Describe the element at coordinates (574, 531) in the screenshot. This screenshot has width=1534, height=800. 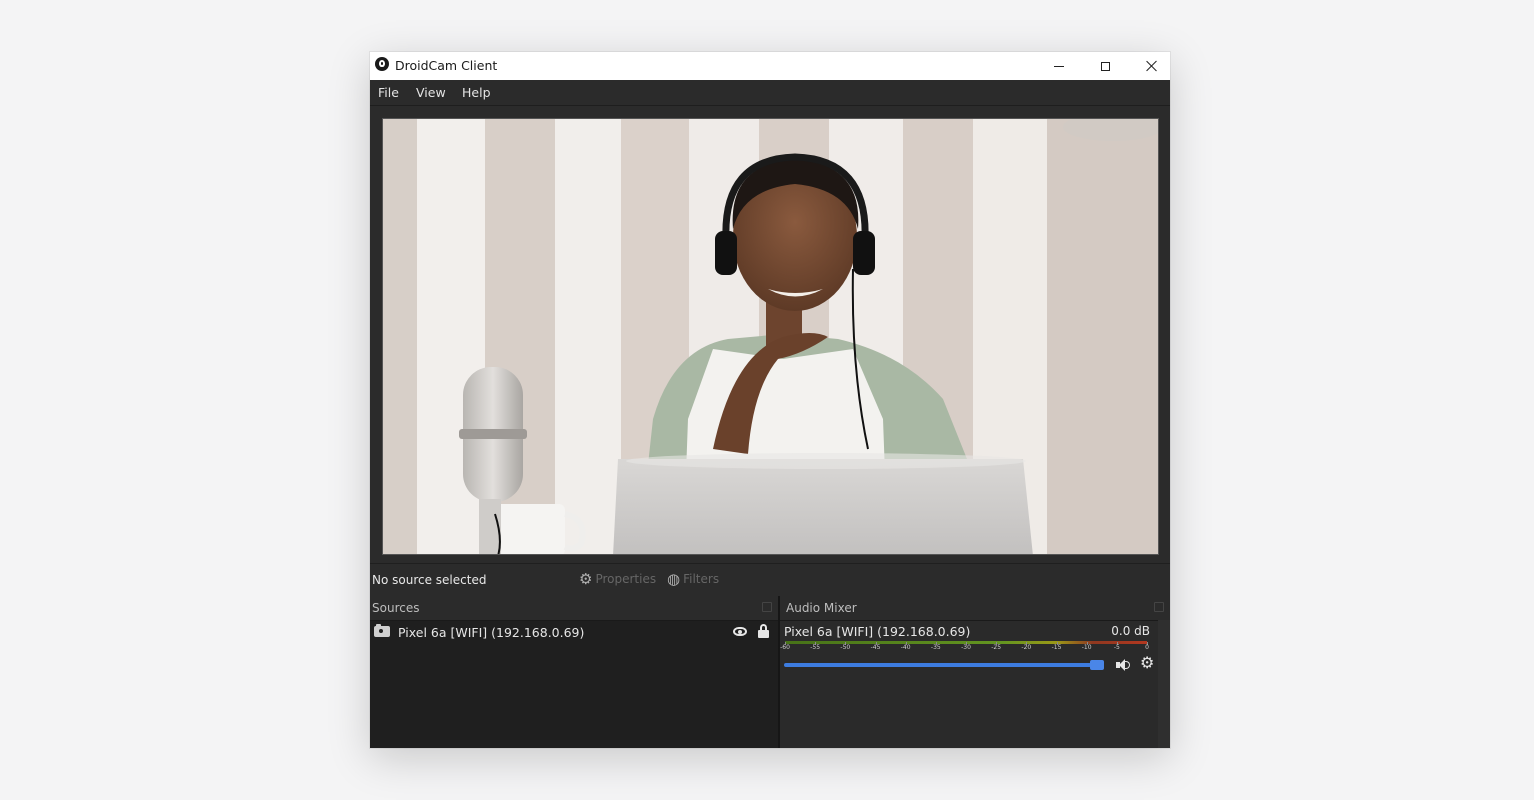
I see `mug-handle` at that location.